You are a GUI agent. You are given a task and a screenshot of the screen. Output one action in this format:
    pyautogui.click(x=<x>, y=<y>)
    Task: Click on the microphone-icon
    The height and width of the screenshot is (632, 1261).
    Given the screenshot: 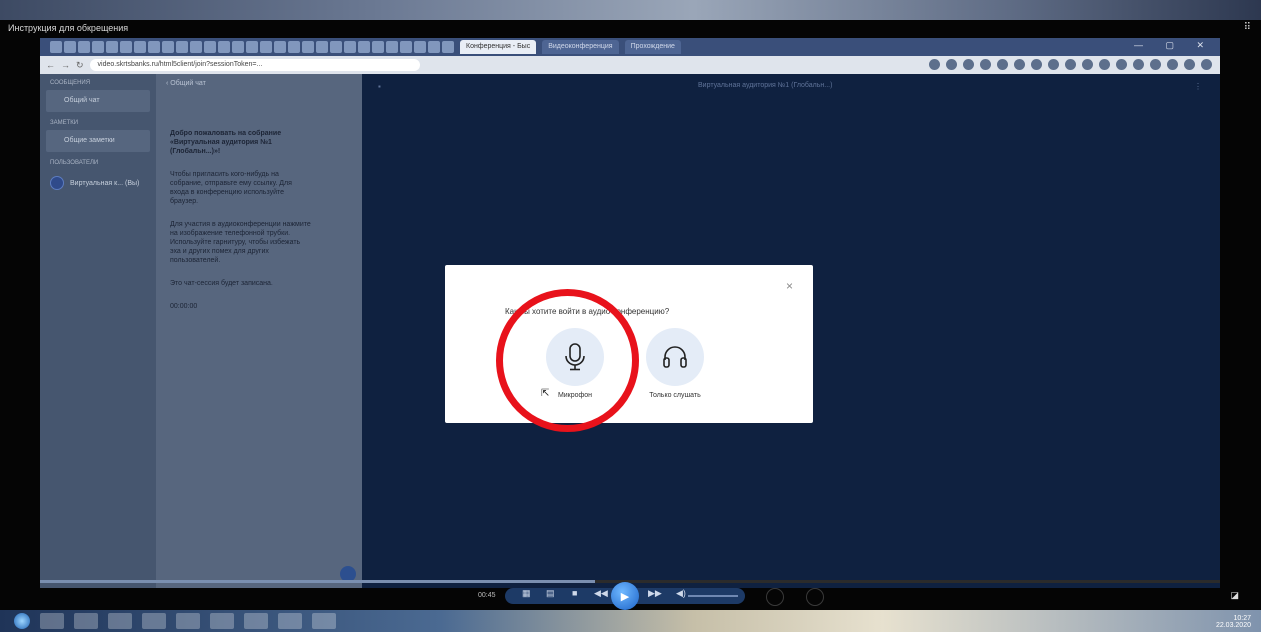 What is the action you would take?
    pyautogui.click(x=575, y=357)
    